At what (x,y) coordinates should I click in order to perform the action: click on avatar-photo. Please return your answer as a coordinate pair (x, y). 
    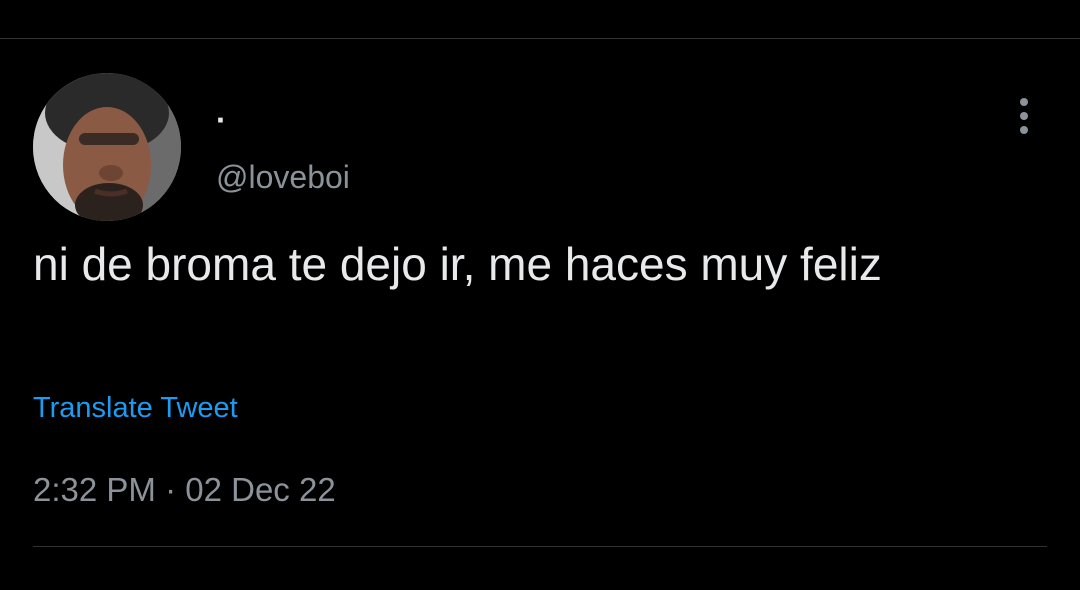
    Looking at the image, I should click on (107, 147).